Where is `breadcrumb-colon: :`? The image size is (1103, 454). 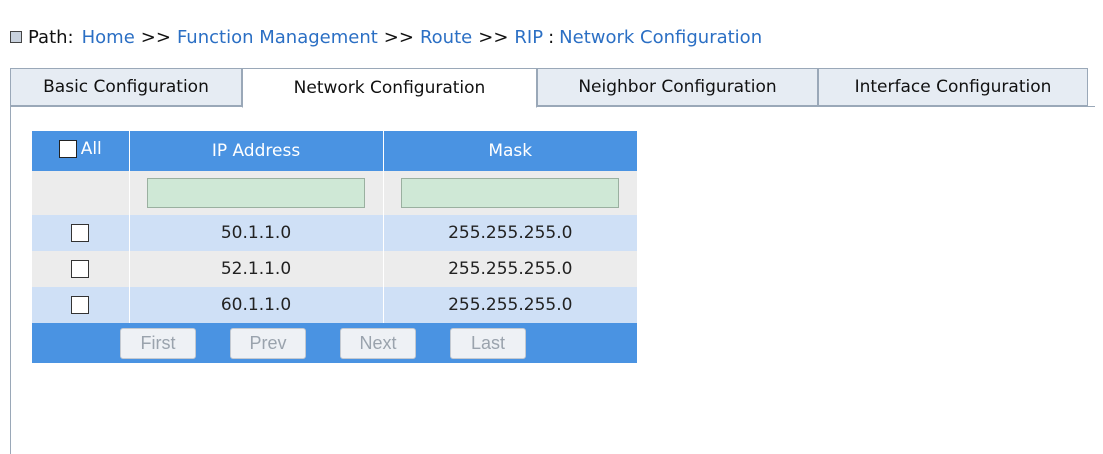 breadcrumb-colon: : is located at coordinates (551, 37).